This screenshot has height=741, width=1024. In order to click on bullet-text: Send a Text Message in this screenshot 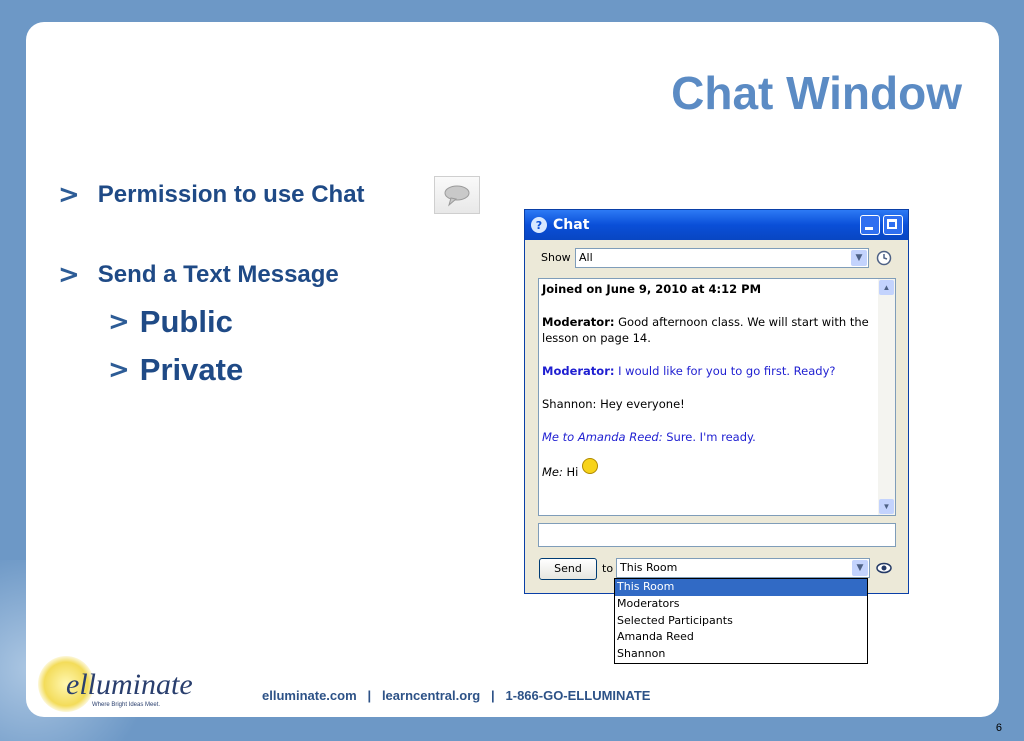, I will do `click(218, 274)`.